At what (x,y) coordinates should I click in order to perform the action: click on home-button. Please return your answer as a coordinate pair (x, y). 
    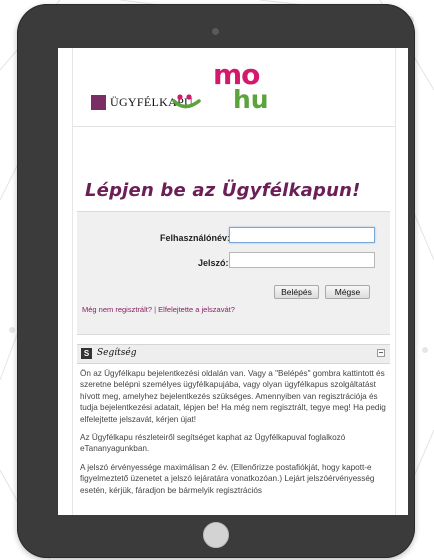
    Looking at the image, I should click on (216, 535).